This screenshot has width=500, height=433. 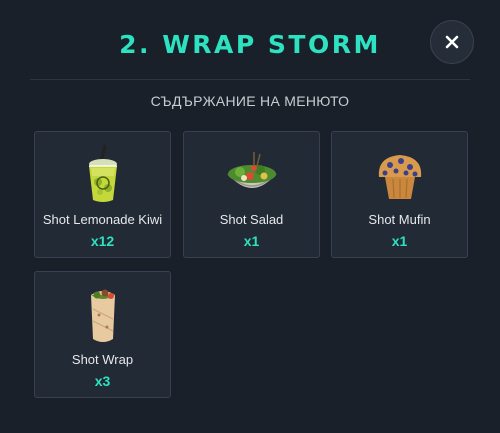 I want to click on menu-item-card: Shot Wrap x3, so click(x=102, y=334).